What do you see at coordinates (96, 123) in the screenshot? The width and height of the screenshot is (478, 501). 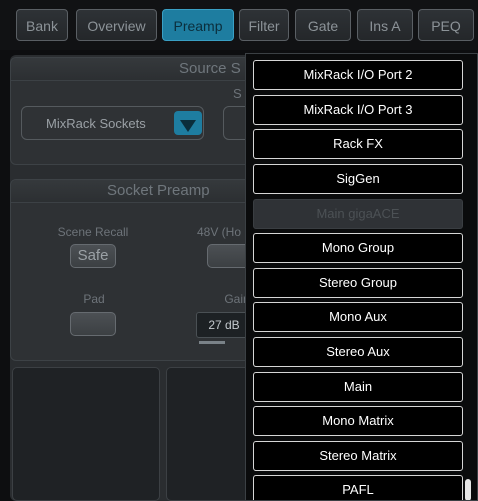 I see `source-select-value: MixRack Sockets` at bounding box center [96, 123].